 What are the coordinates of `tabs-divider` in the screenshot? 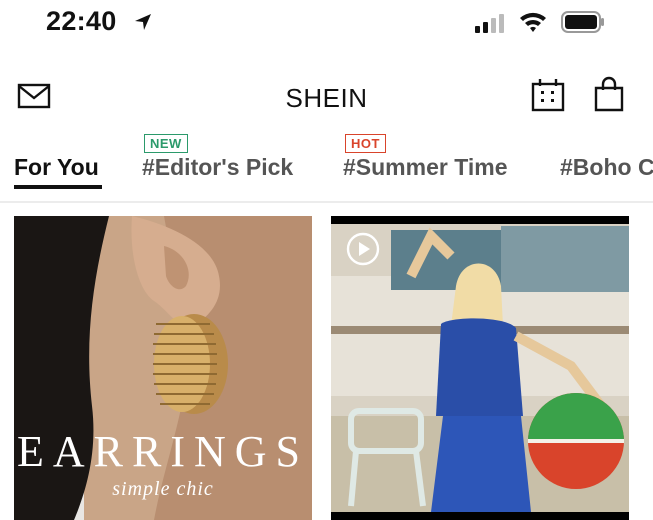 It's located at (326, 202).